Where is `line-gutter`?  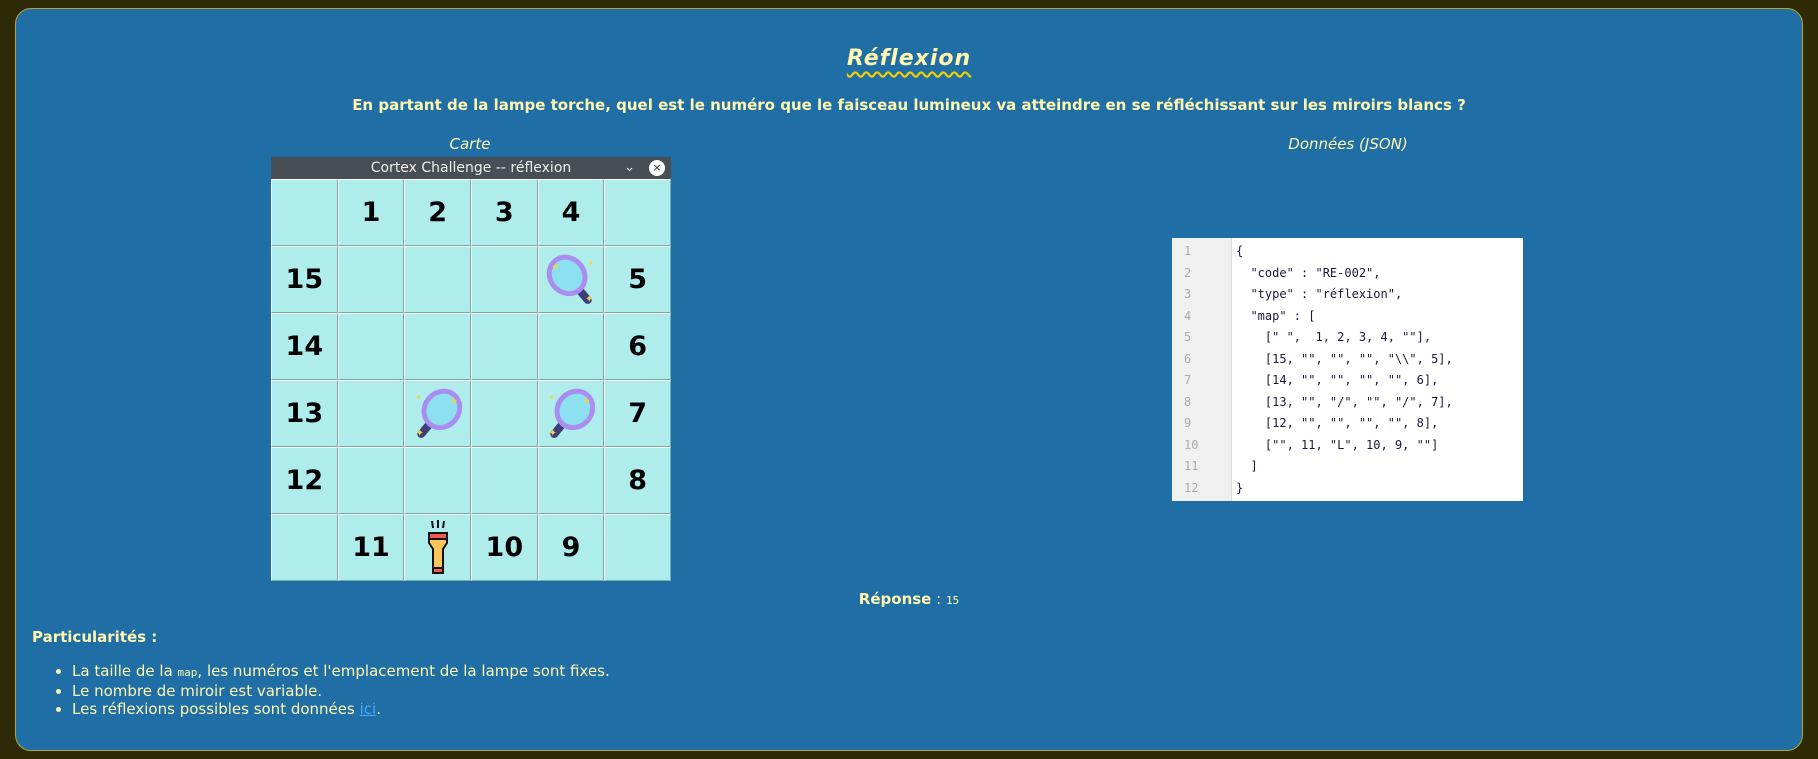 line-gutter is located at coordinates (1202, 369).